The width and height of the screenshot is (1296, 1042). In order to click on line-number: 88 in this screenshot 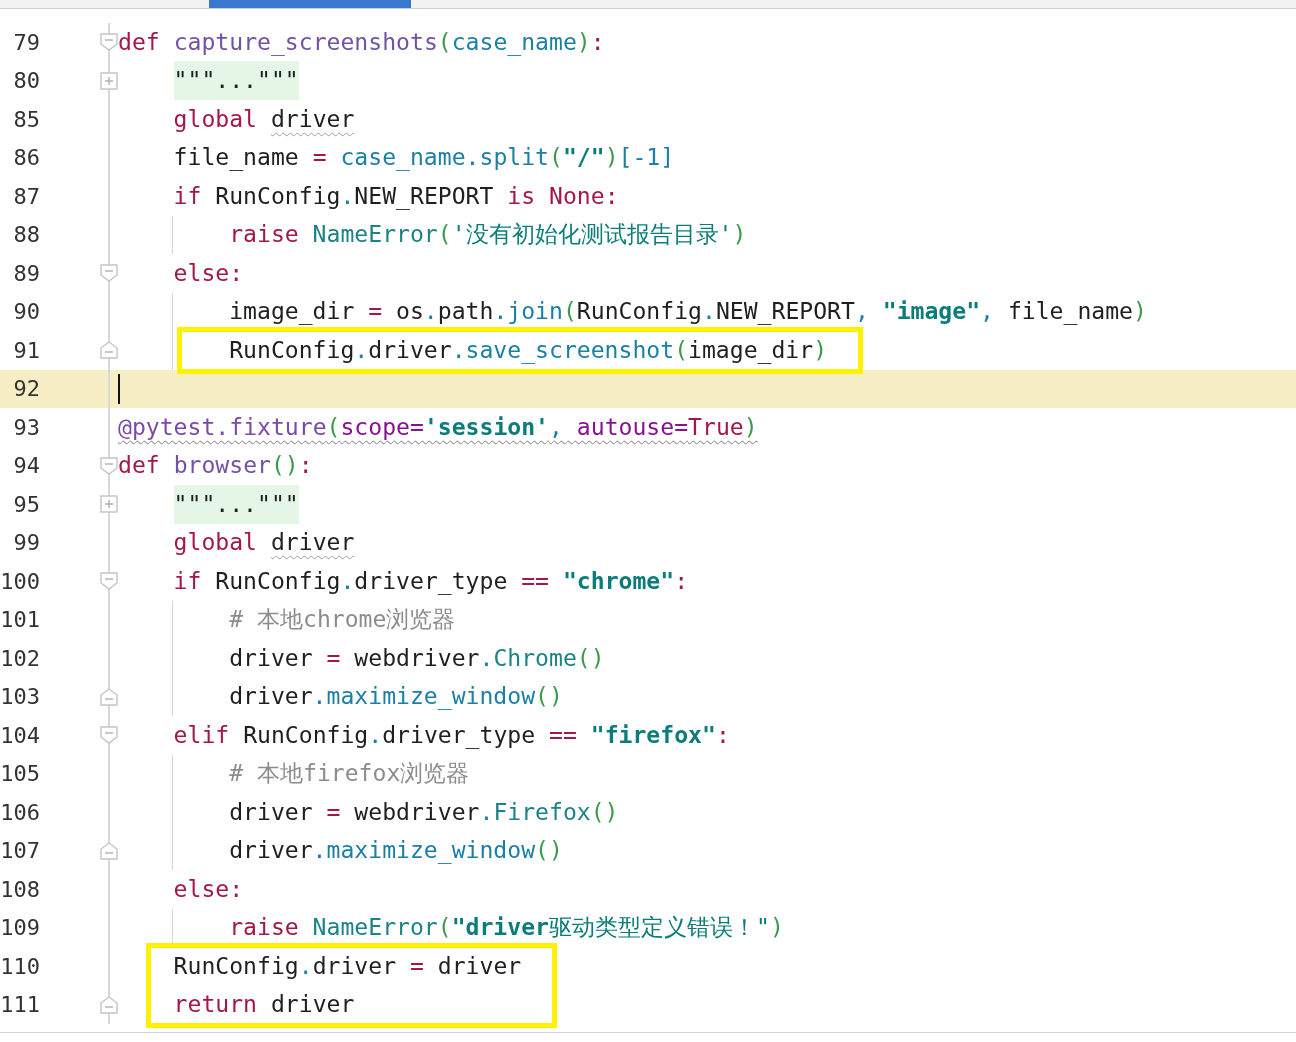, I will do `click(26, 235)`.